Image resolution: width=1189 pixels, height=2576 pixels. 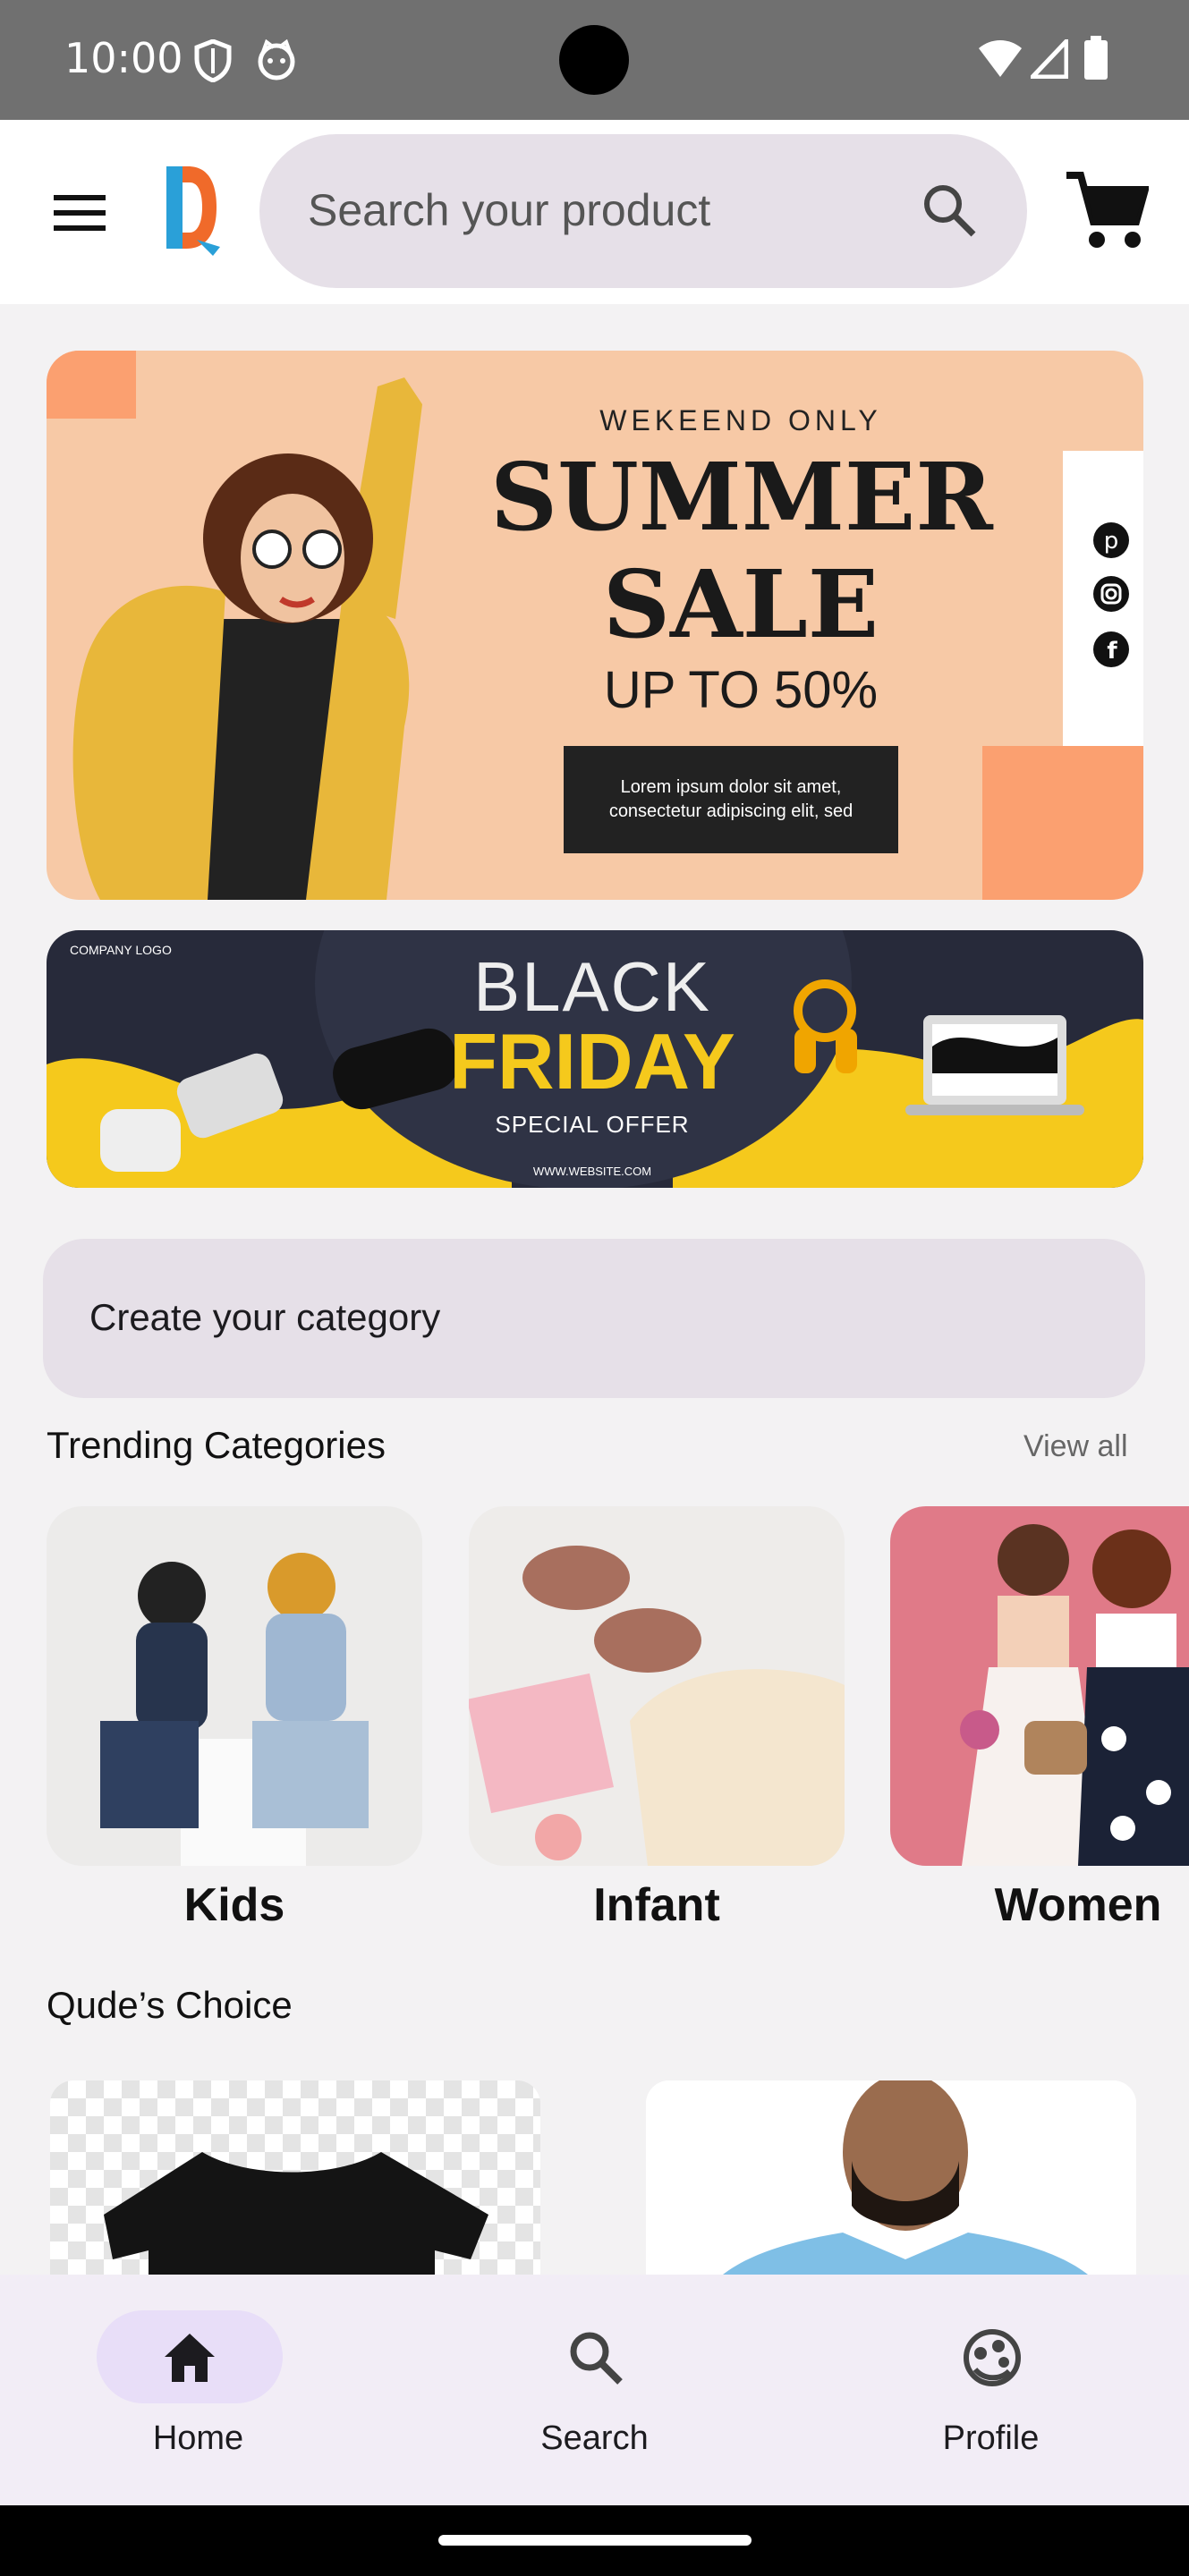 What do you see at coordinates (594, 1318) in the screenshot?
I see `create-category-button: Create your category` at bounding box center [594, 1318].